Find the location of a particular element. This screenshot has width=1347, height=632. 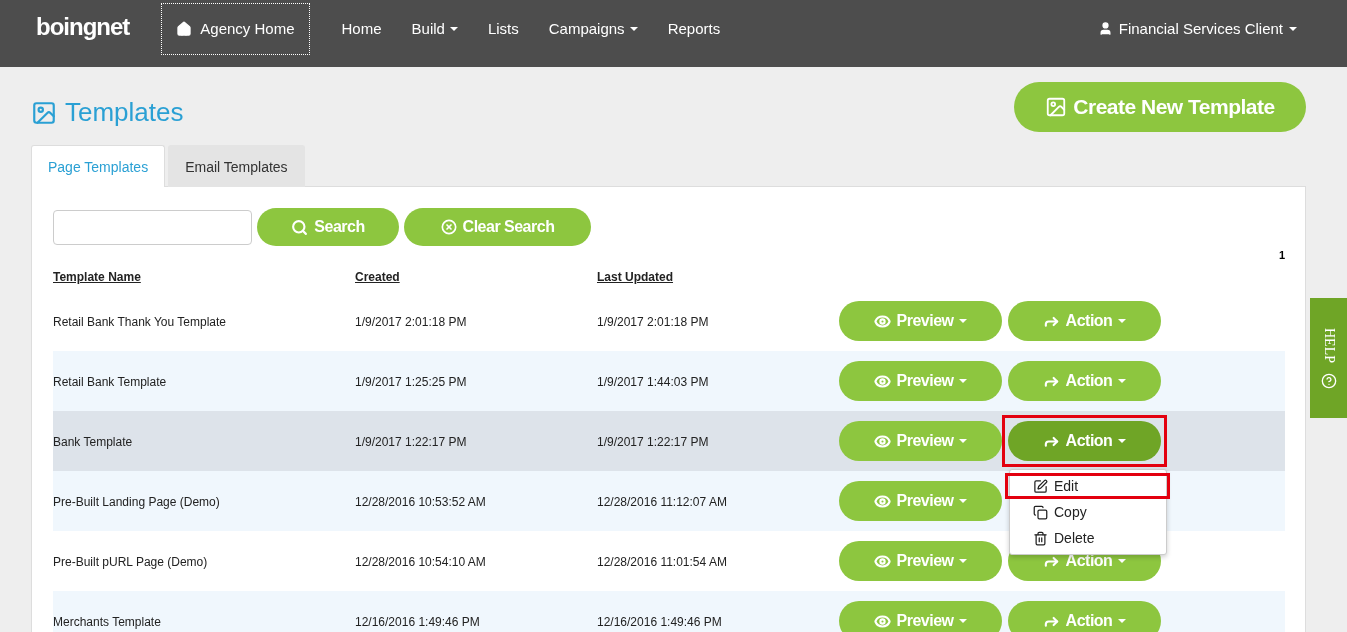

nav-link: Reports is located at coordinates (694, 28).